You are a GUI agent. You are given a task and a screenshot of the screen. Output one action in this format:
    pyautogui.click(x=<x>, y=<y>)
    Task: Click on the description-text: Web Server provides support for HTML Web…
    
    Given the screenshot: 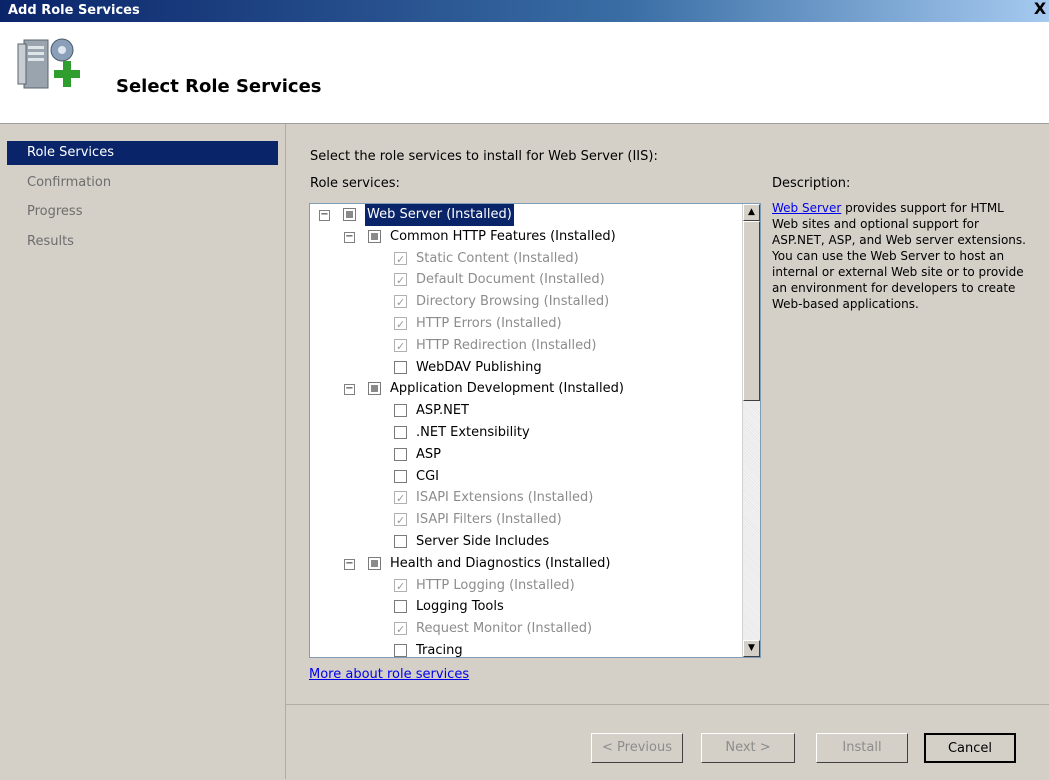 What is the action you would take?
    pyautogui.click(x=899, y=256)
    